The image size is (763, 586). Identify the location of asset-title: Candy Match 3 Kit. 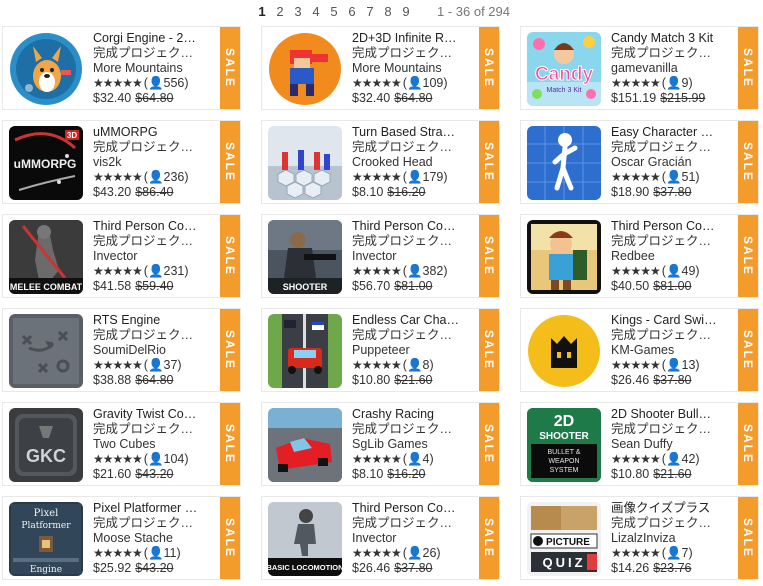
(665, 38).